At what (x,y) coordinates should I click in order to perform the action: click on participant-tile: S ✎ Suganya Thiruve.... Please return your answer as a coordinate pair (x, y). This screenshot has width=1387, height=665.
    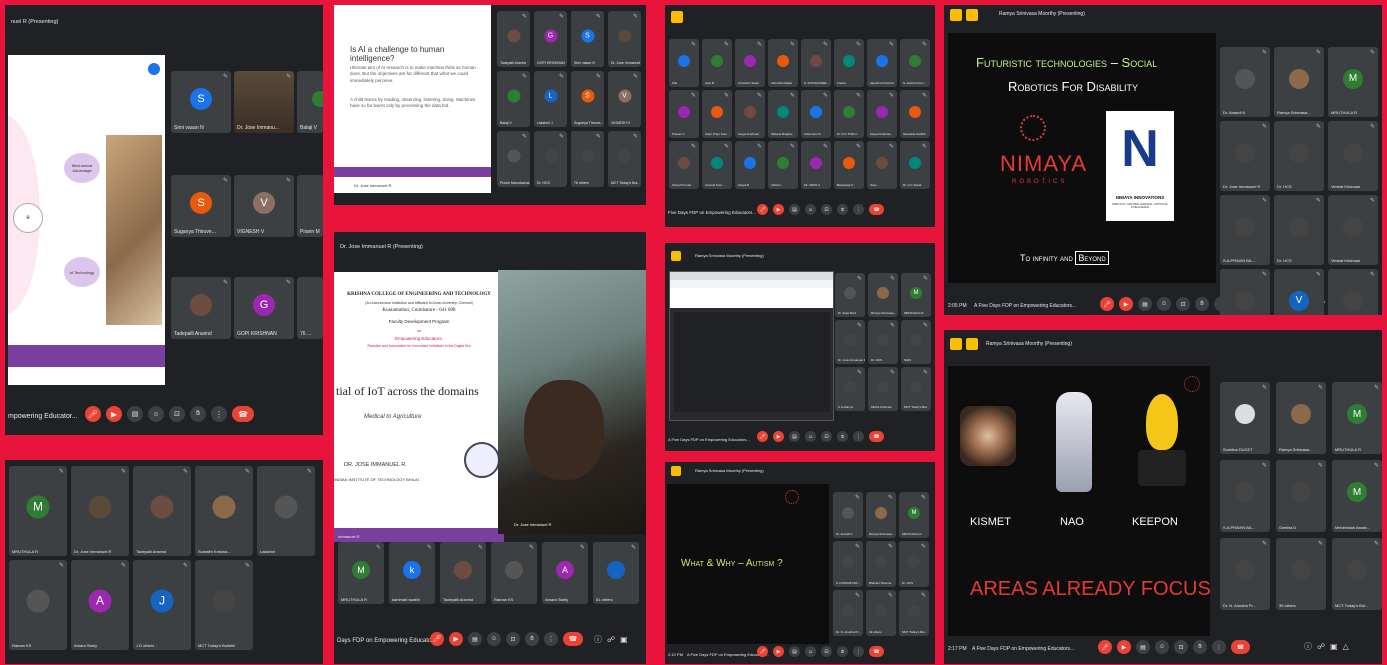
    Looking at the image, I should click on (587, 99).